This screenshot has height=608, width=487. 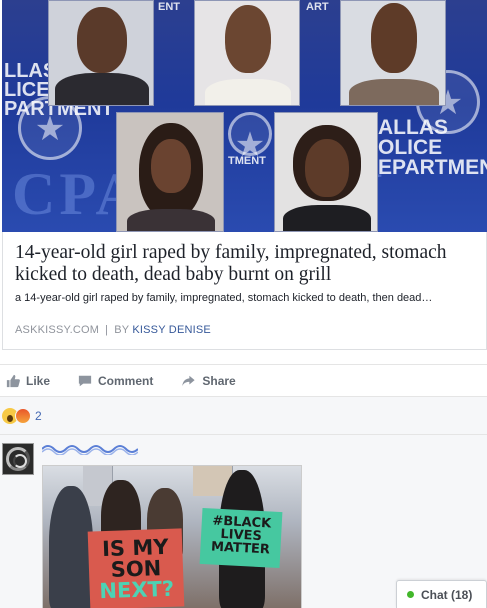 What do you see at coordinates (137, 590) in the screenshot?
I see `sign-red-line-3: NEXT?` at bounding box center [137, 590].